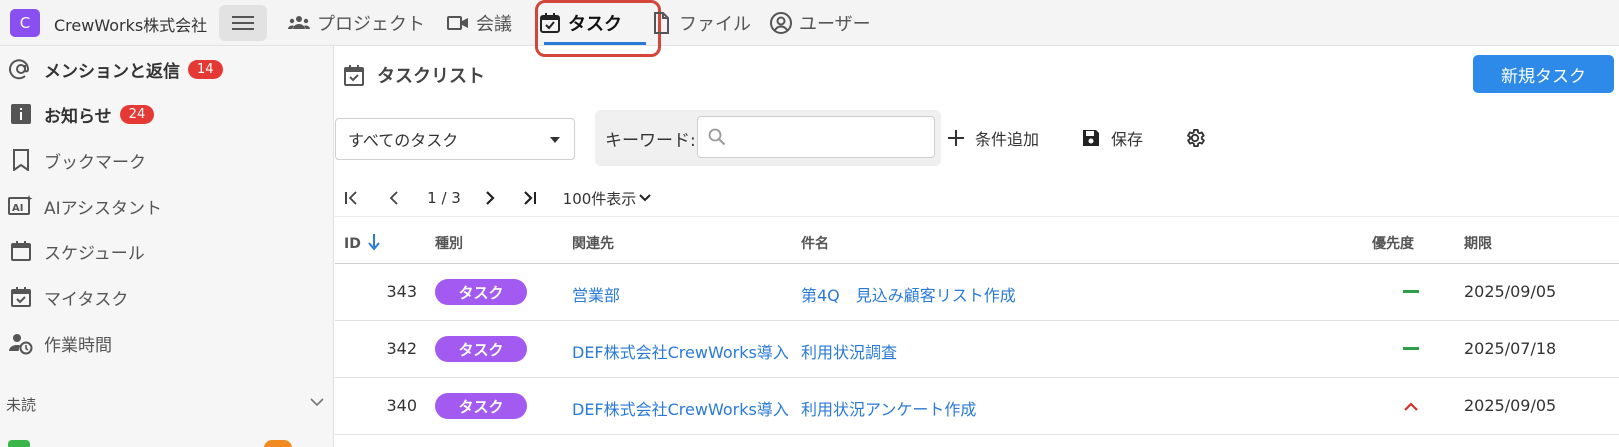 The height and width of the screenshot is (447, 1619). I want to click on column-header-id-label: ID, so click(352, 244).